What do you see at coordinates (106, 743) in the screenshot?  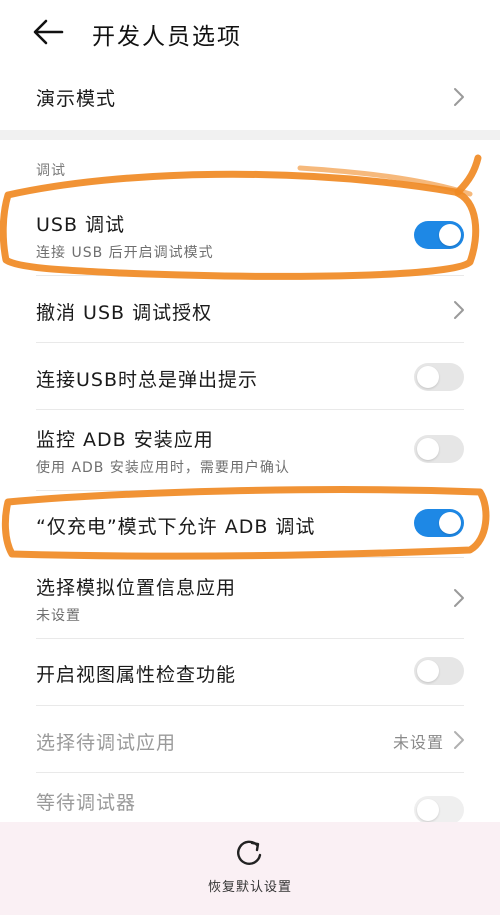 I see `debug-app-title: 选择待调试应用` at bounding box center [106, 743].